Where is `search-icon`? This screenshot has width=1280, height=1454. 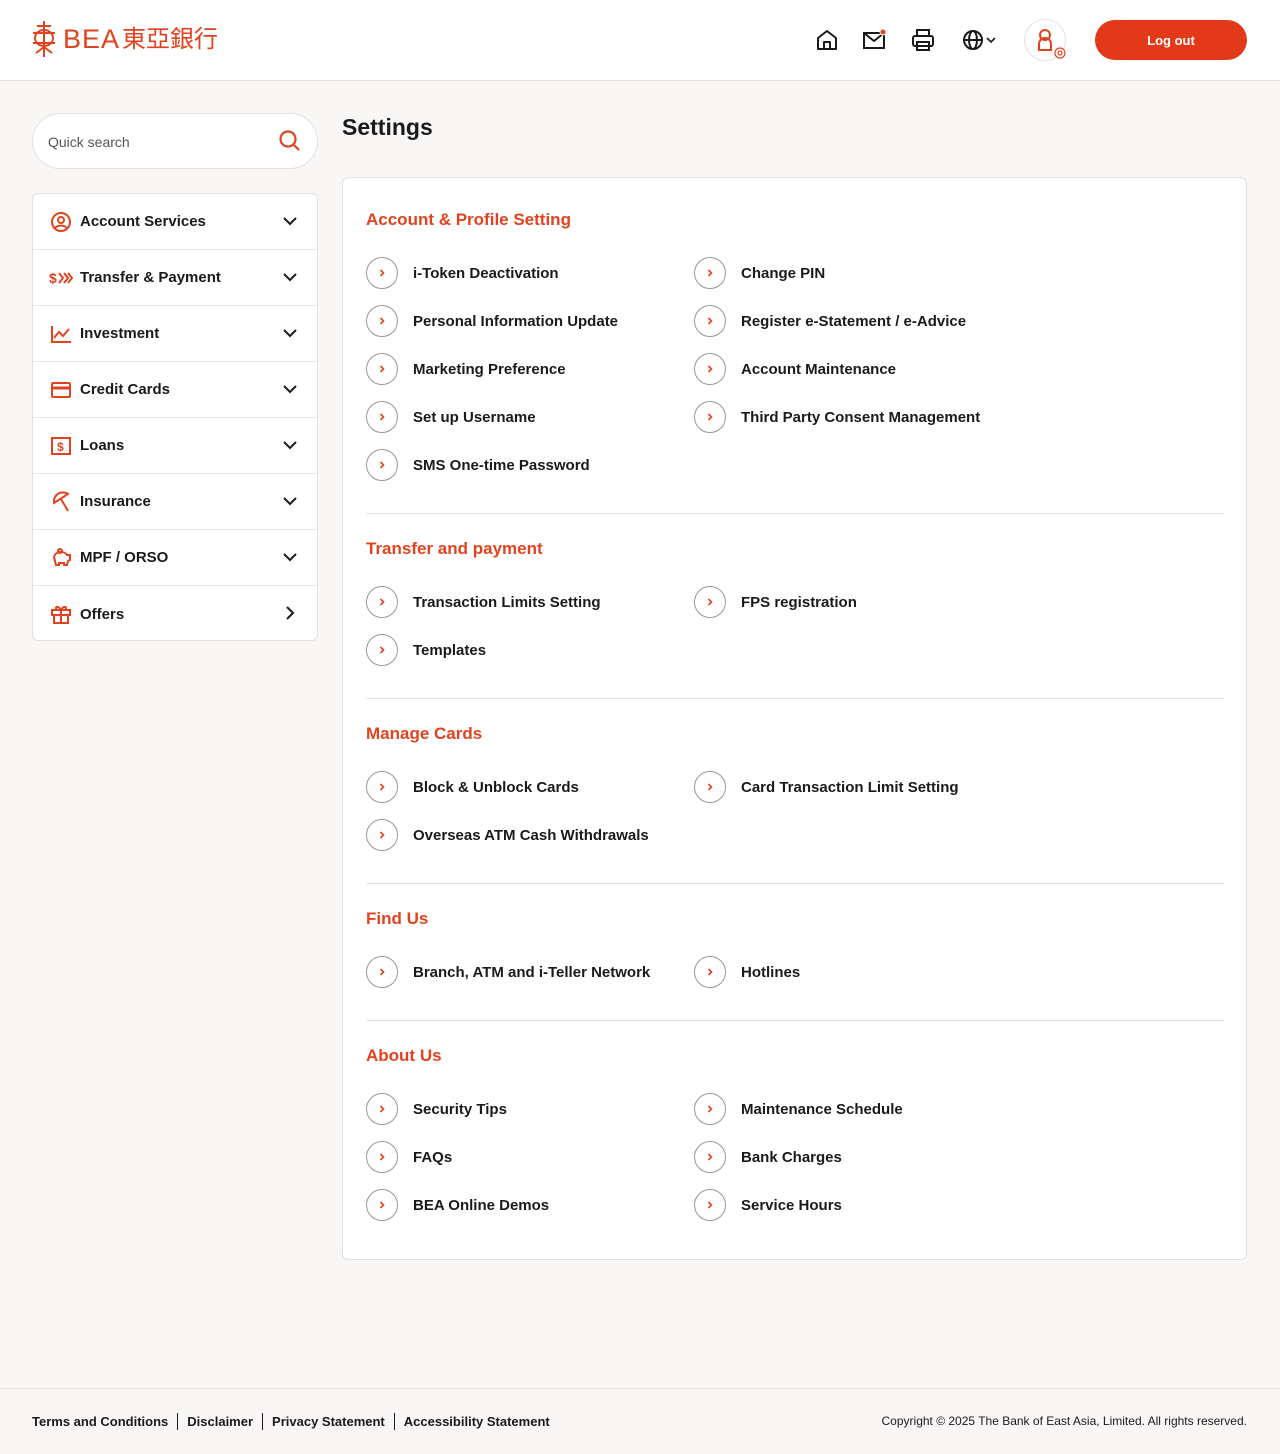 search-icon is located at coordinates (290, 141).